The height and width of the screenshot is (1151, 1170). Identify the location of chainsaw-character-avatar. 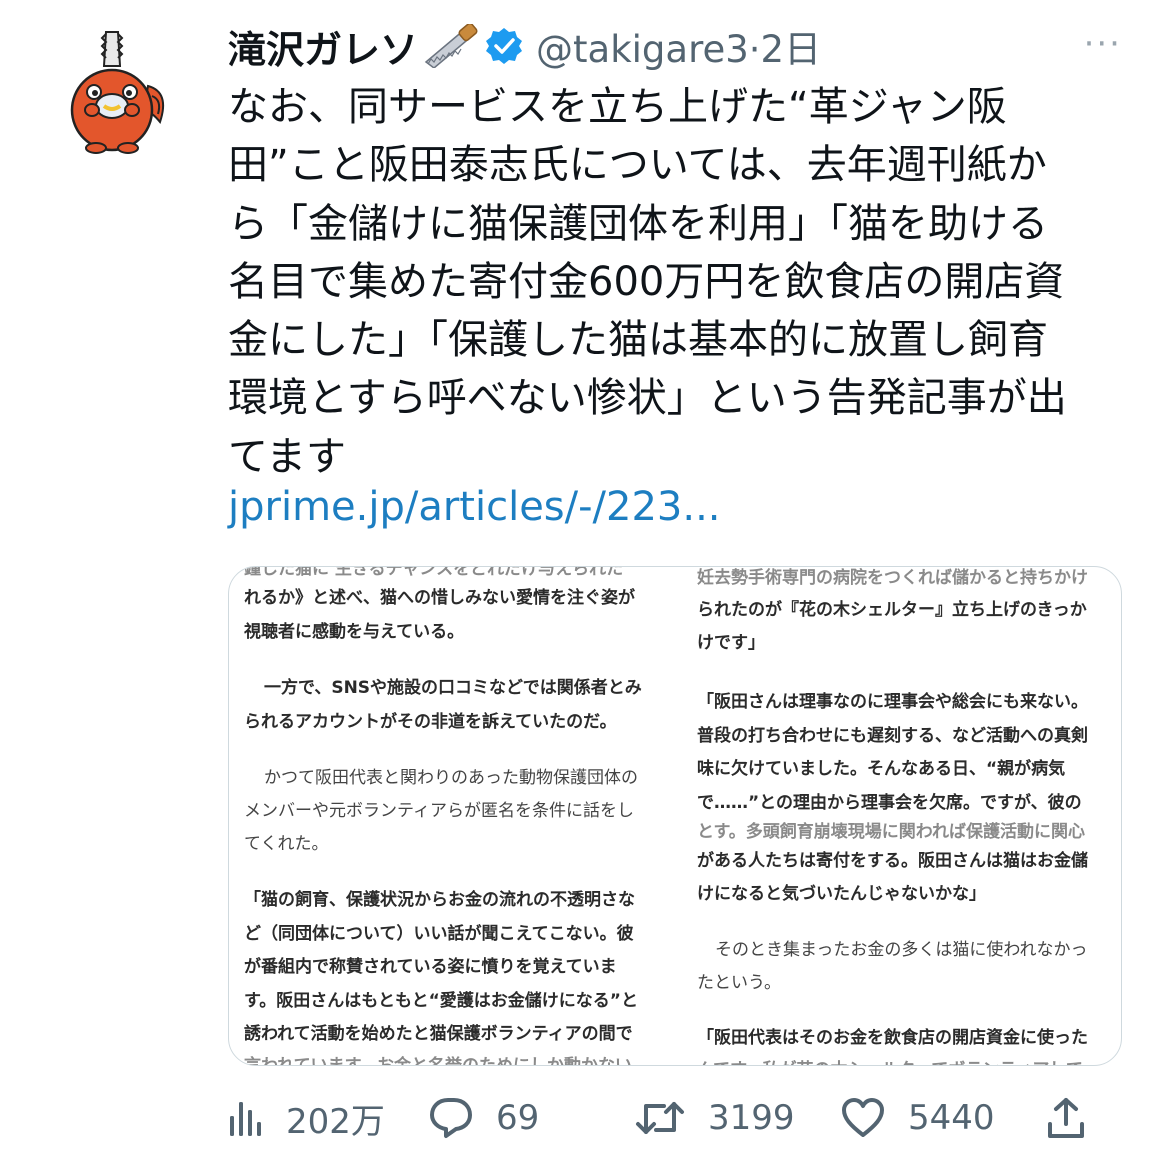
(114, 92).